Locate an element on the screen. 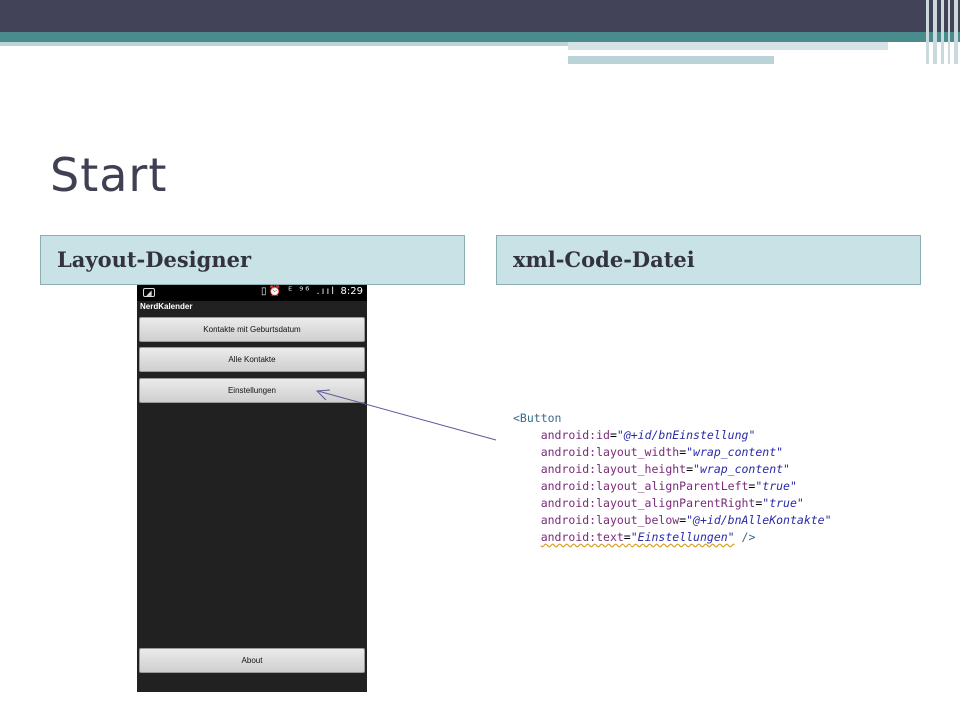 The width and height of the screenshot is (960, 720). code-value: "@+id/bnAlleKontakte" is located at coordinates (759, 520).